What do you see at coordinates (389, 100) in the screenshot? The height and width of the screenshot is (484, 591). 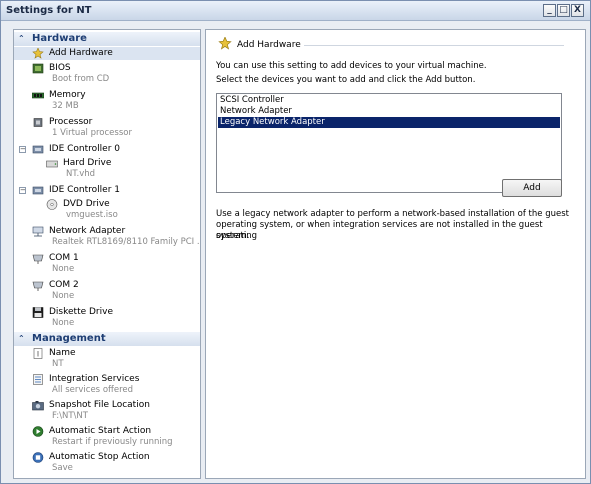 I see `list-item-scsi-controller: SCSI Controller` at bounding box center [389, 100].